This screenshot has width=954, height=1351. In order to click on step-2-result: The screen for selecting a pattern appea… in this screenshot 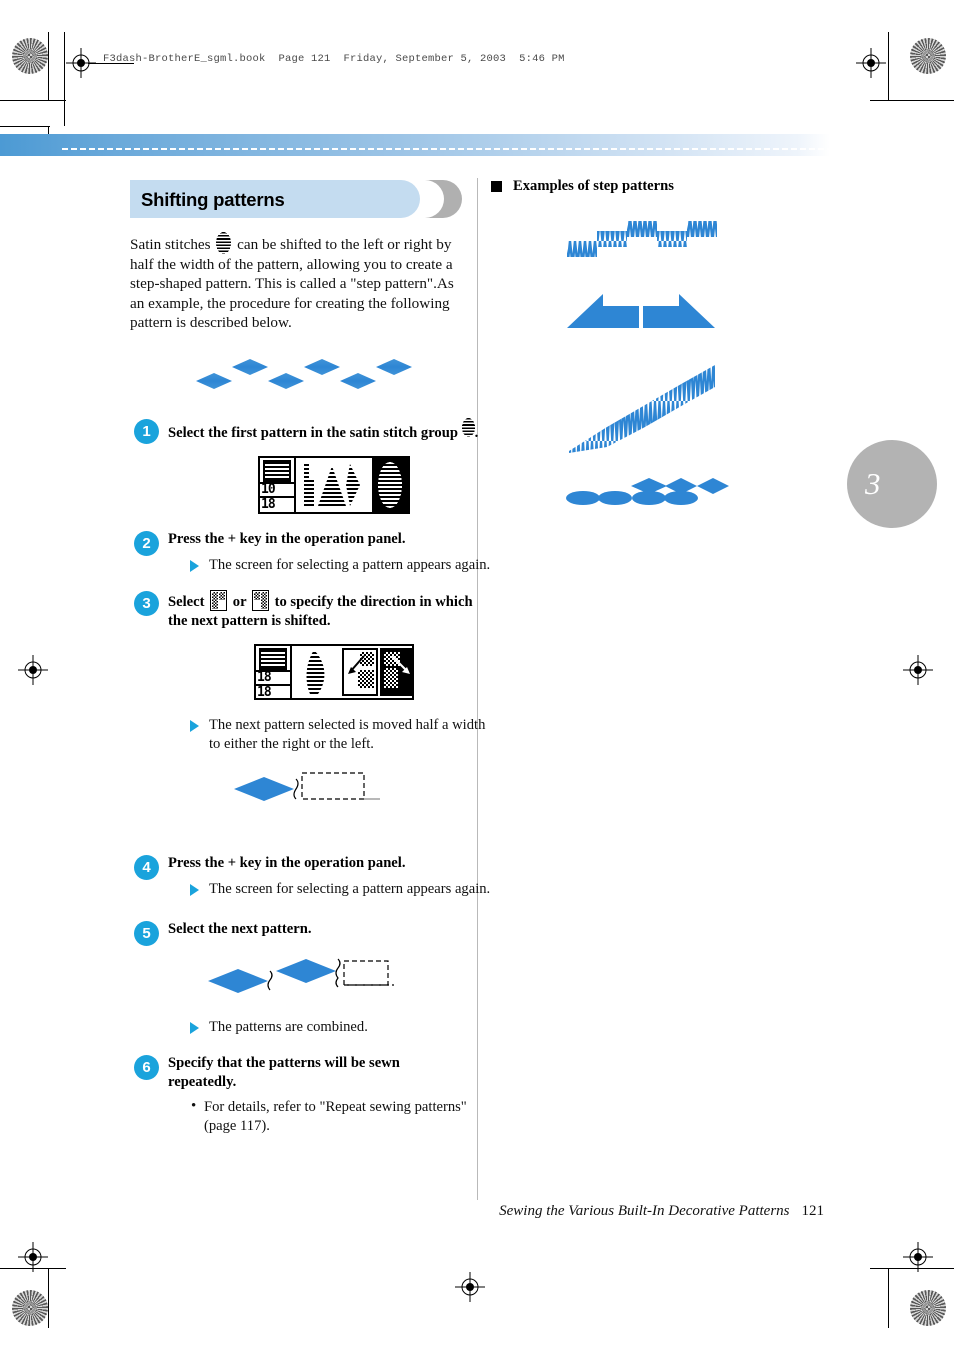, I will do `click(340, 565)`.